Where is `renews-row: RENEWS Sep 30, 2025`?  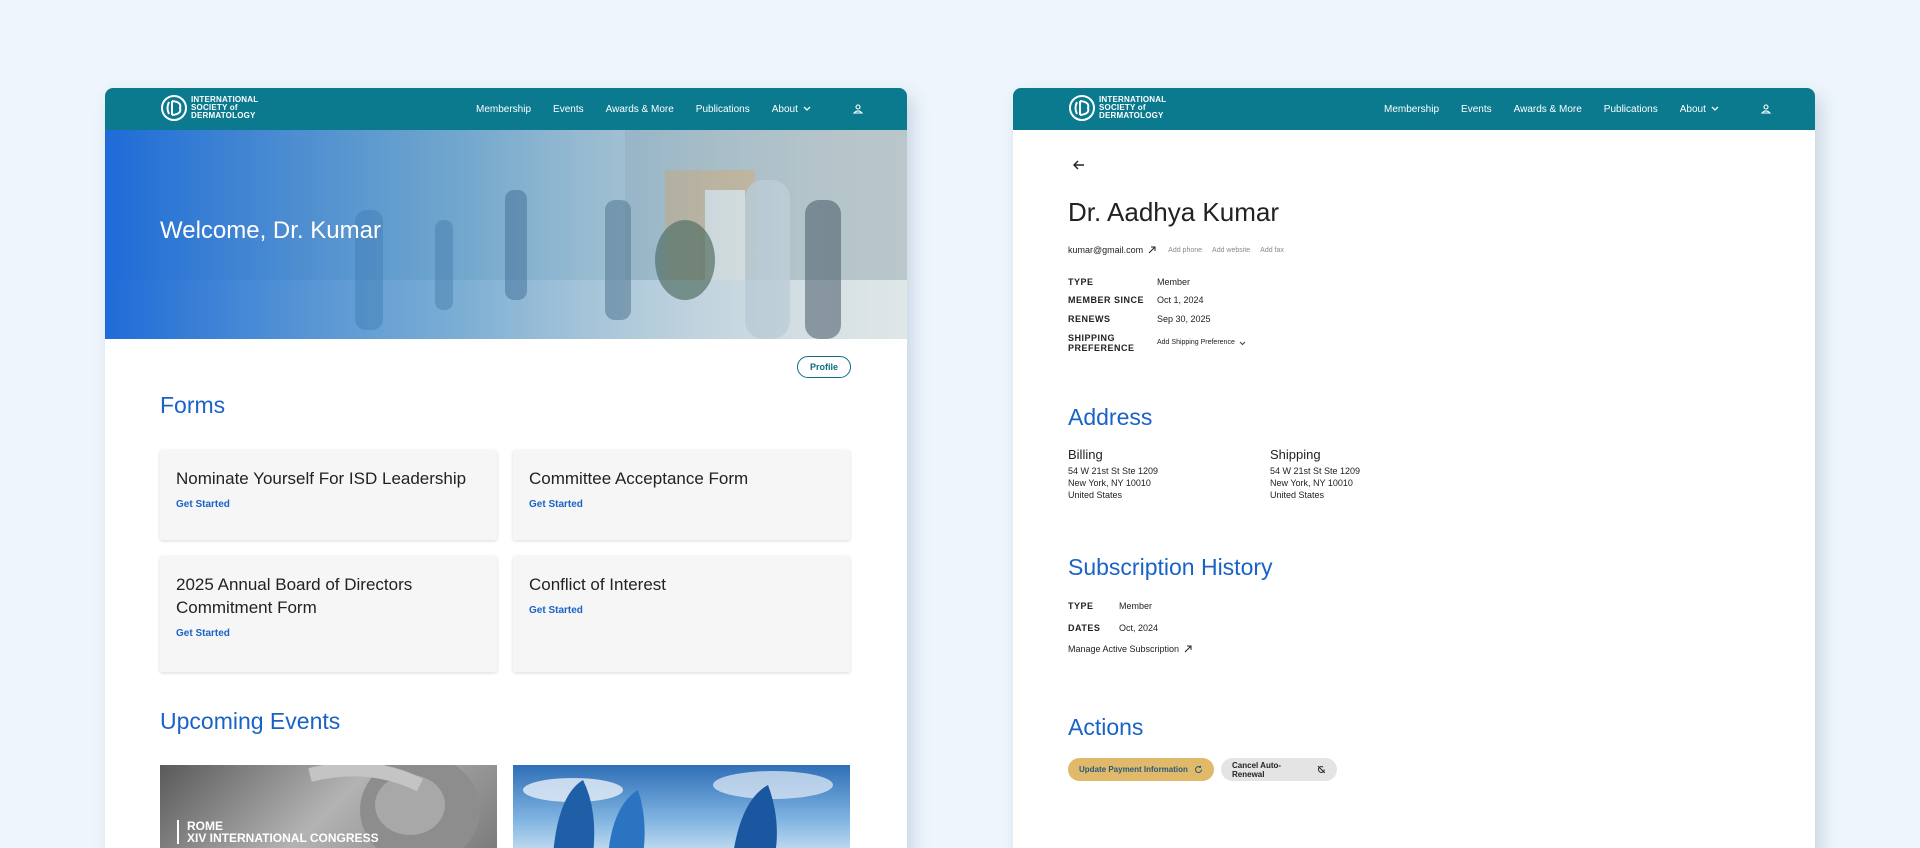 renews-row: RENEWS Sep 30, 2025 is located at coordinates (1139, 319).